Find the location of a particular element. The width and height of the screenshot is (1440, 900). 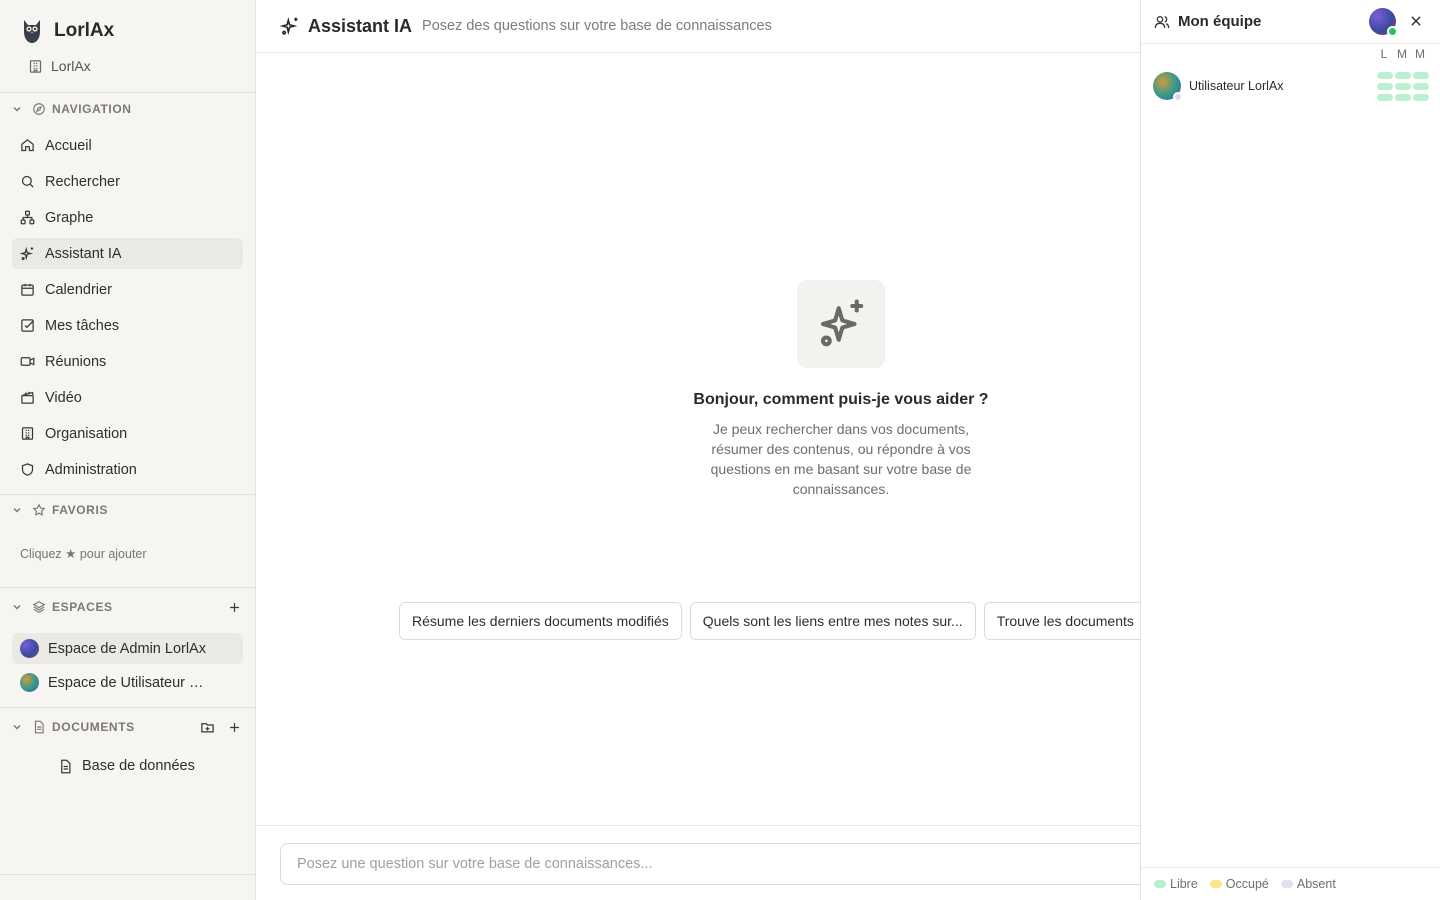

team-member-row: Utilisateur LorlAx is located at coordinates (1292, 87).